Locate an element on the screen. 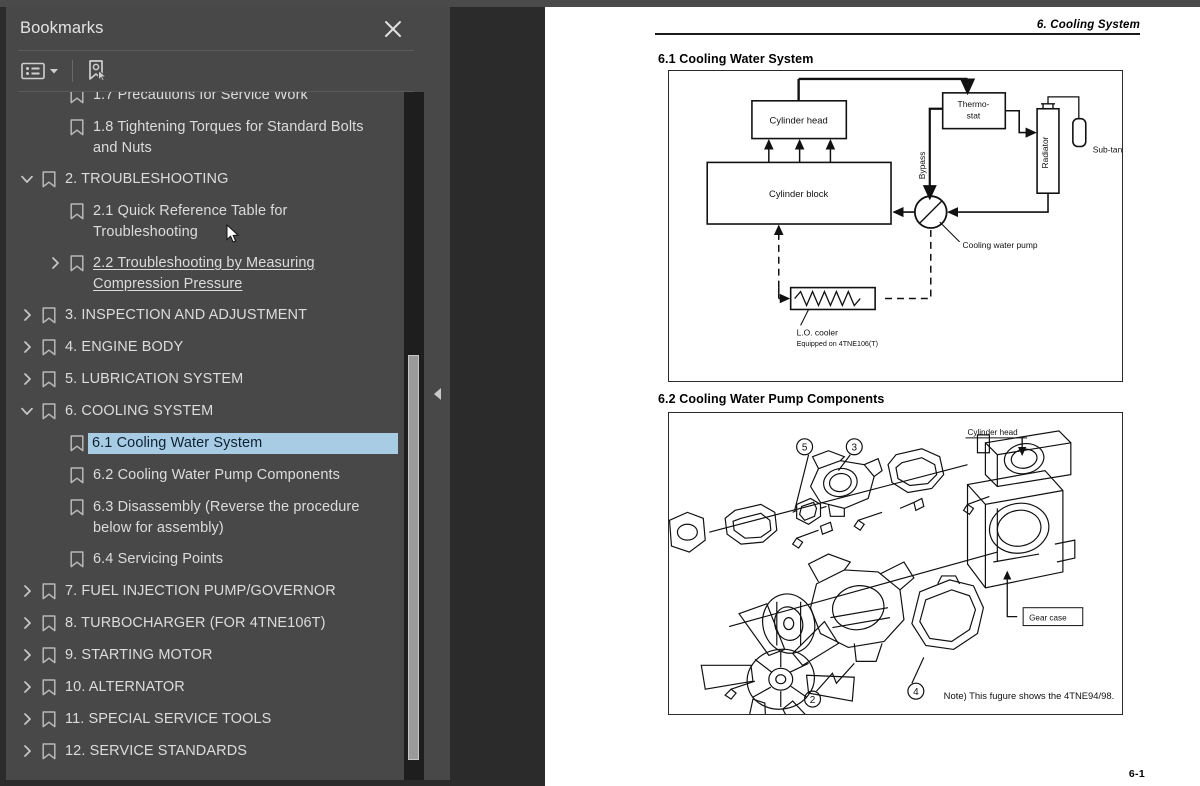 The width and height of the screenshot is (1200, 786). bookmark-item: 10. ALTERNATOR is located at coordinates (205, 688).